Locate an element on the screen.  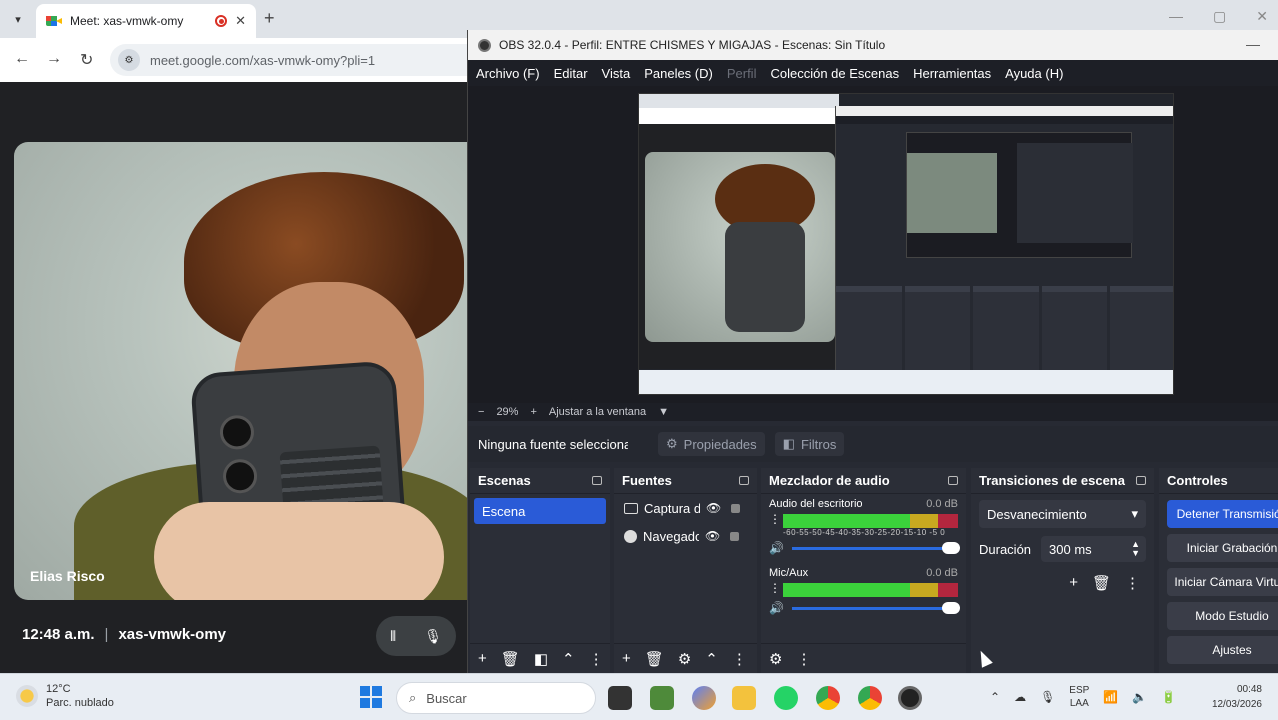
zoom-out-button: − is located at coordinates (481, 412).